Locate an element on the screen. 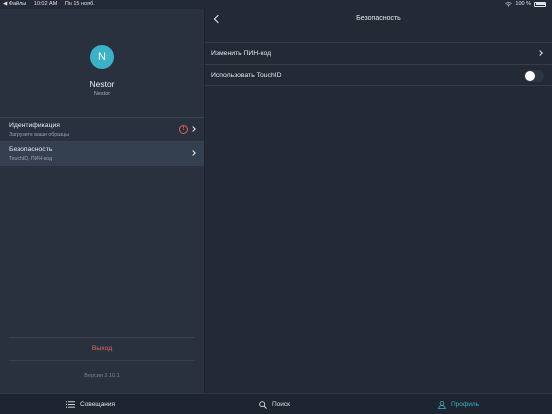 This screenshot has height=414, width=552. touchid-toggle is located at coordinates (534, 76).